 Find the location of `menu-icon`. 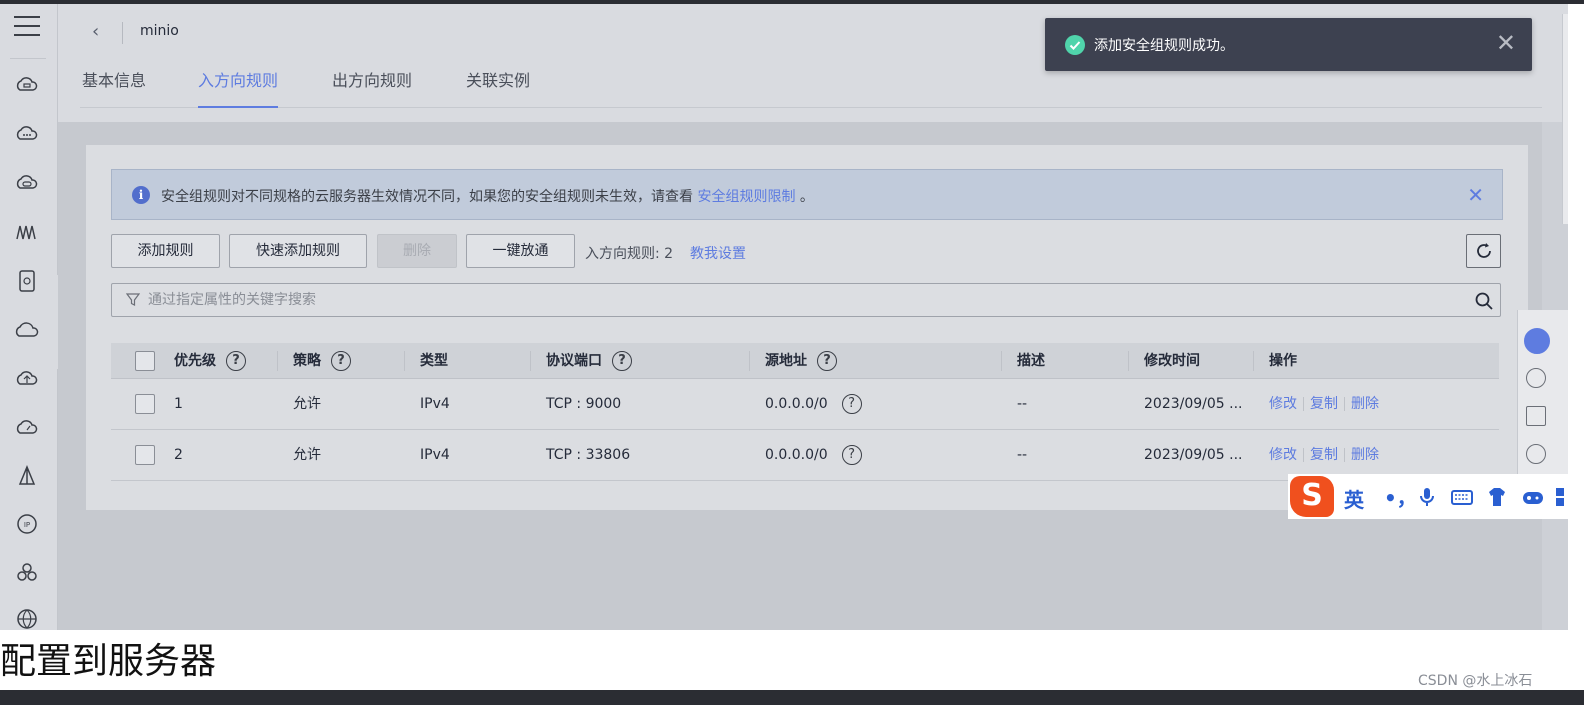

menu-icon is located at coordinates (27, 28).